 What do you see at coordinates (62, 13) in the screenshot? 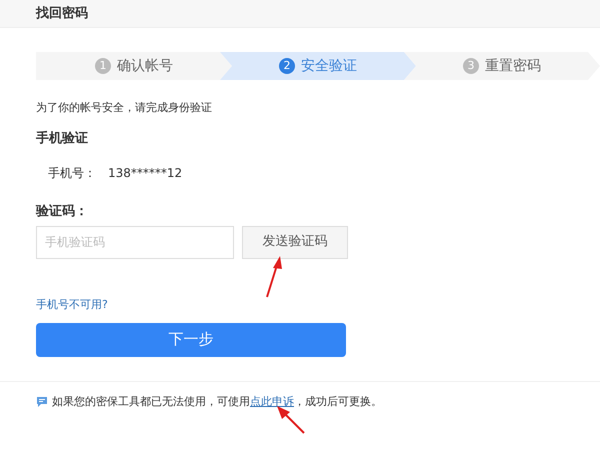
I see `page-title: 找回密码` at bounding box center [62, 13].